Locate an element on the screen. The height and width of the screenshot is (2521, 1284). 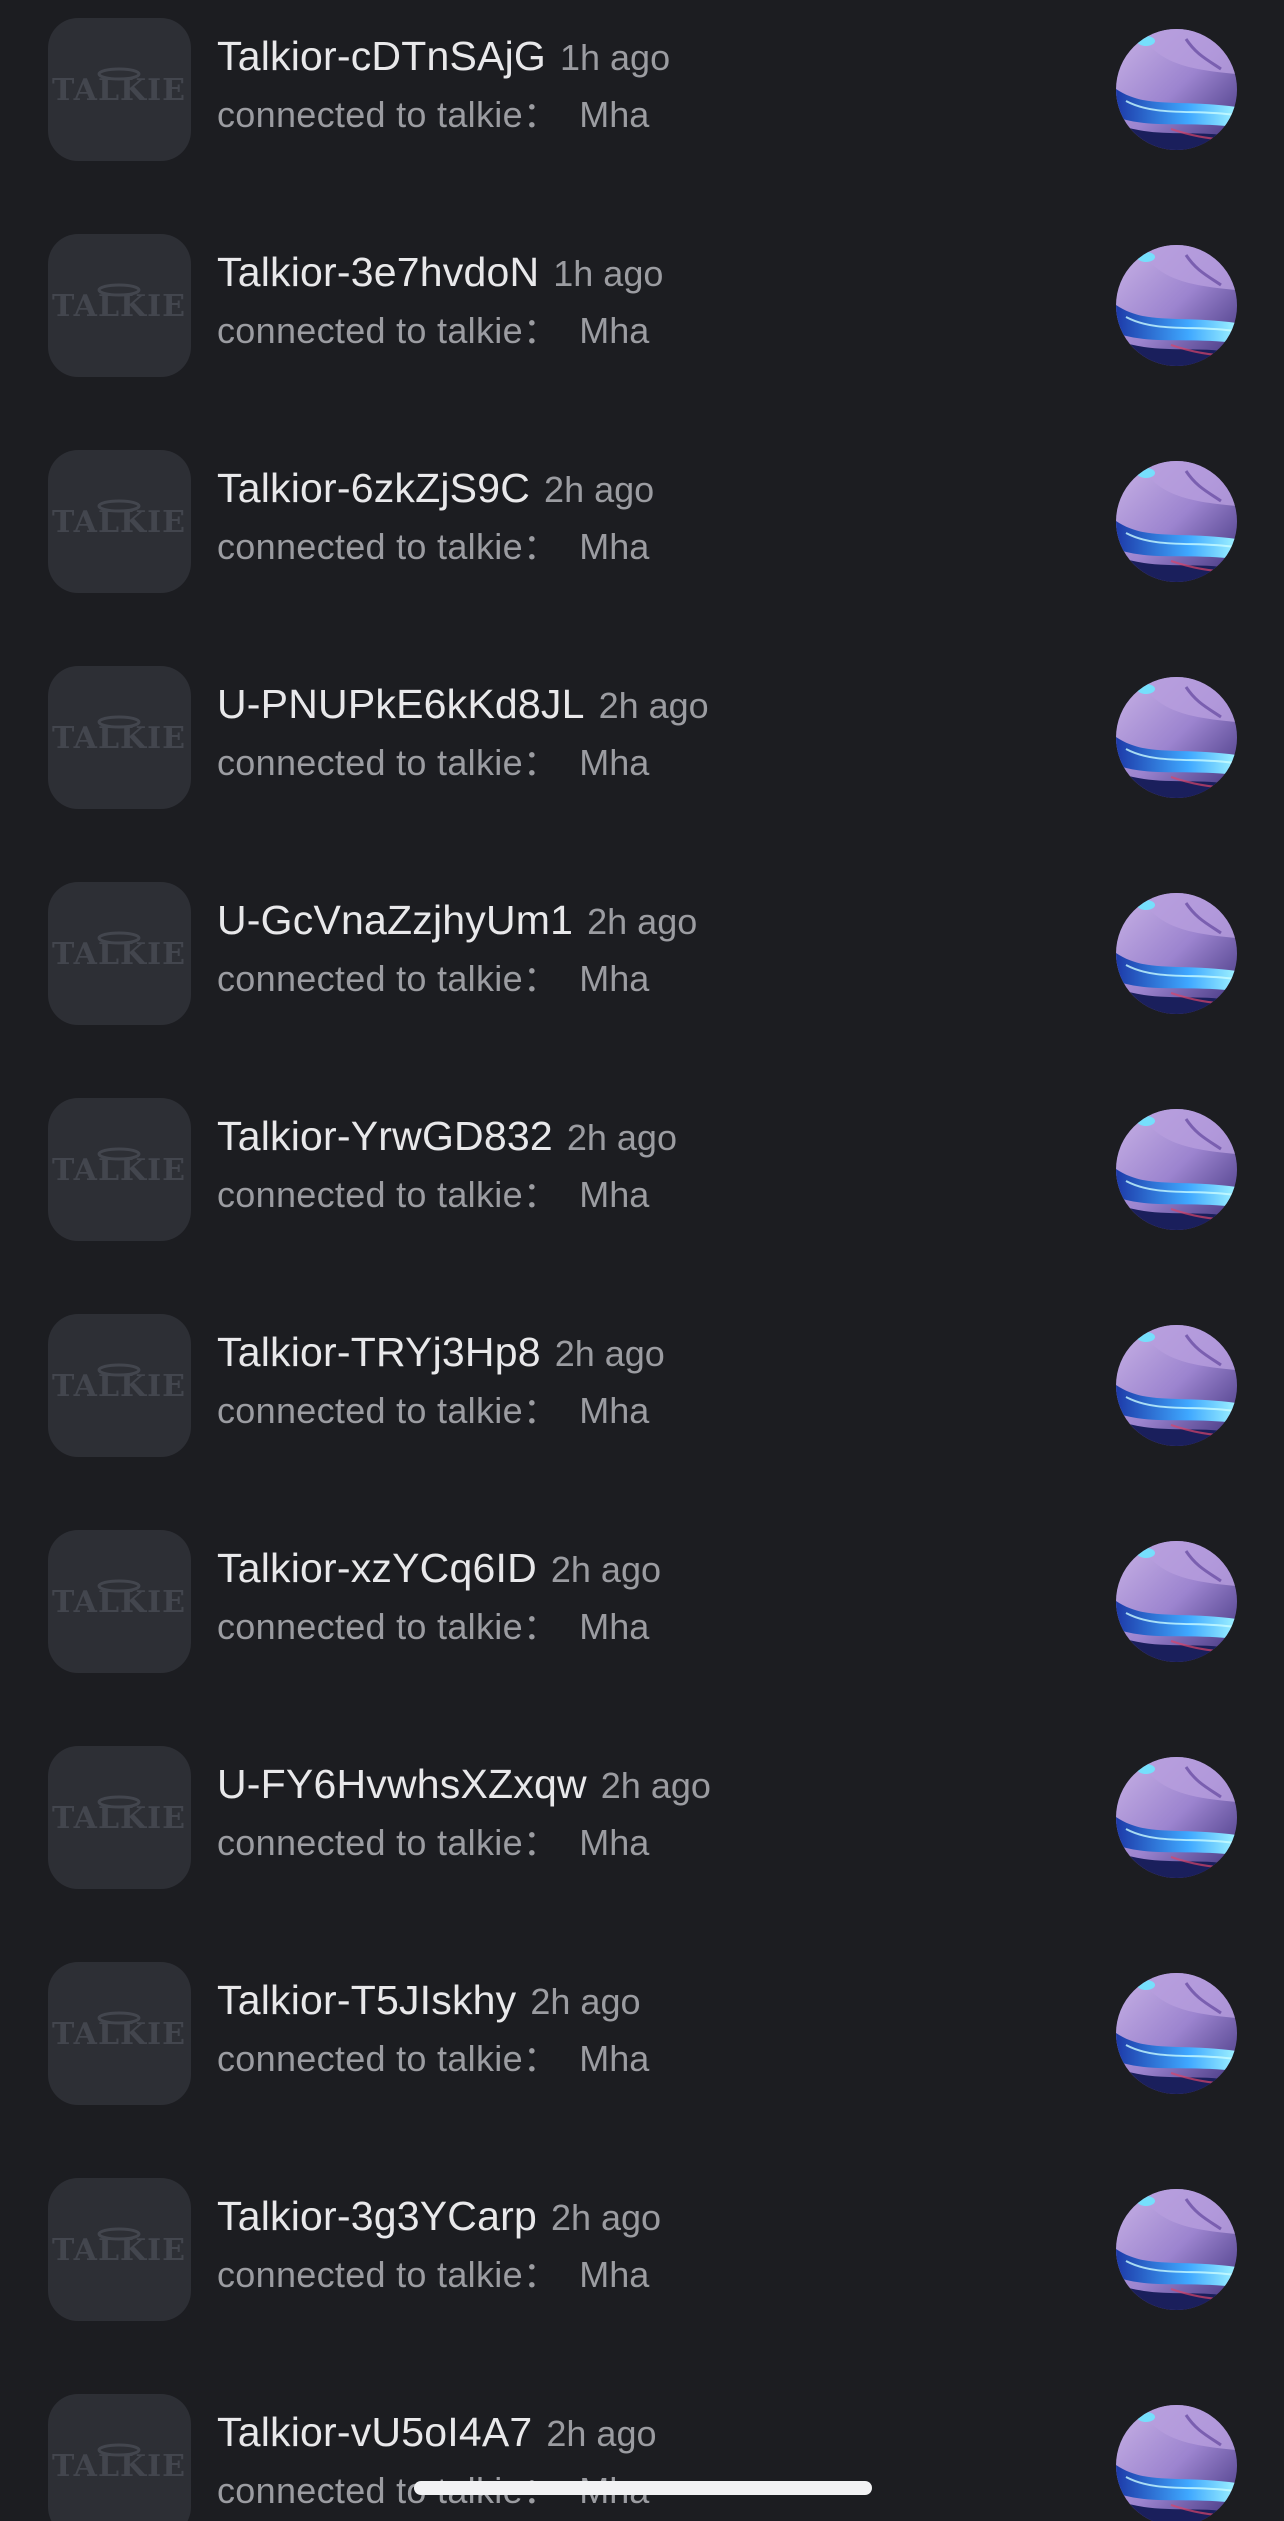
notification-title: Talkior-6zkZjS9C 2h ago is located at coordinates (435, 488).